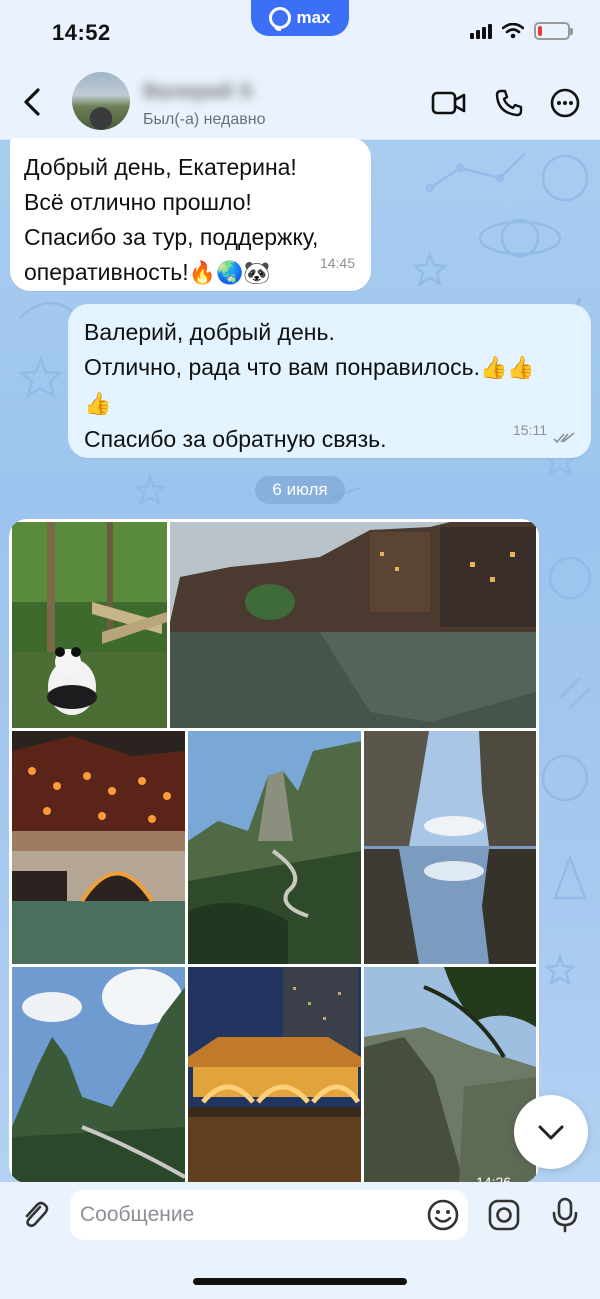 Image resolution: width=600 pixels, height=1299 pixels. Describe the element at coordinates (138, 202) in the screenshot. I see `message-line: Всё отлично прошло!` at that location.